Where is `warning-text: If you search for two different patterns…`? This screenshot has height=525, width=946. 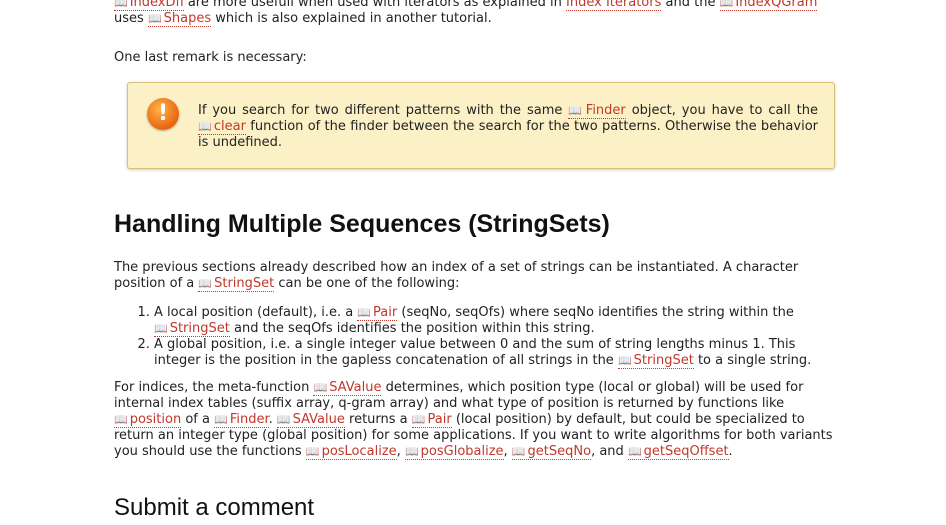
warning-text: If you search for two different patterns… is located at coordinates (508, 126).